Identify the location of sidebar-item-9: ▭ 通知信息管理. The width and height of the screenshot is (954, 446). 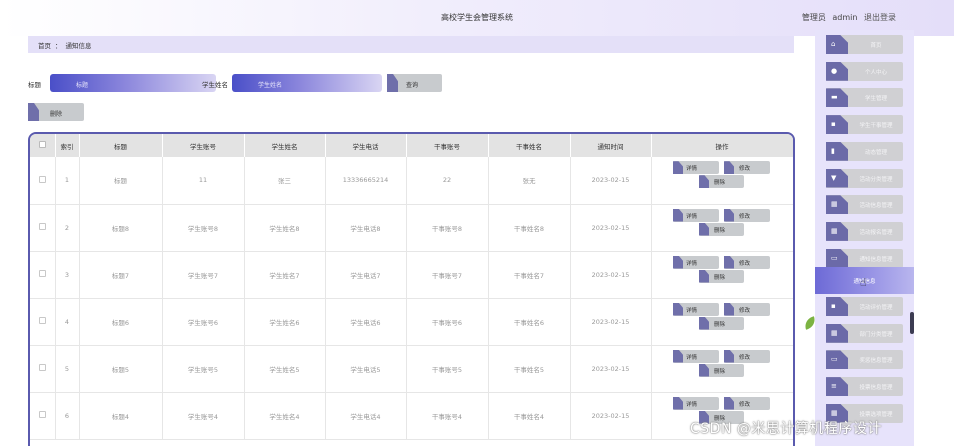
(864, 258).